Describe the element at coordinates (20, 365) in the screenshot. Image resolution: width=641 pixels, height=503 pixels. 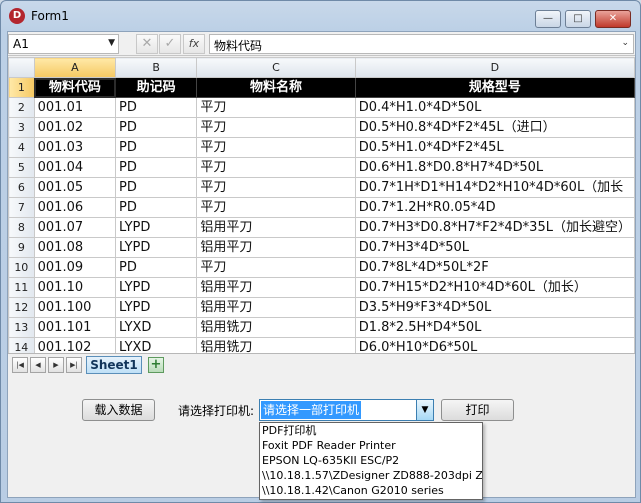
I see `first-sheet-button: |◀` at that location.